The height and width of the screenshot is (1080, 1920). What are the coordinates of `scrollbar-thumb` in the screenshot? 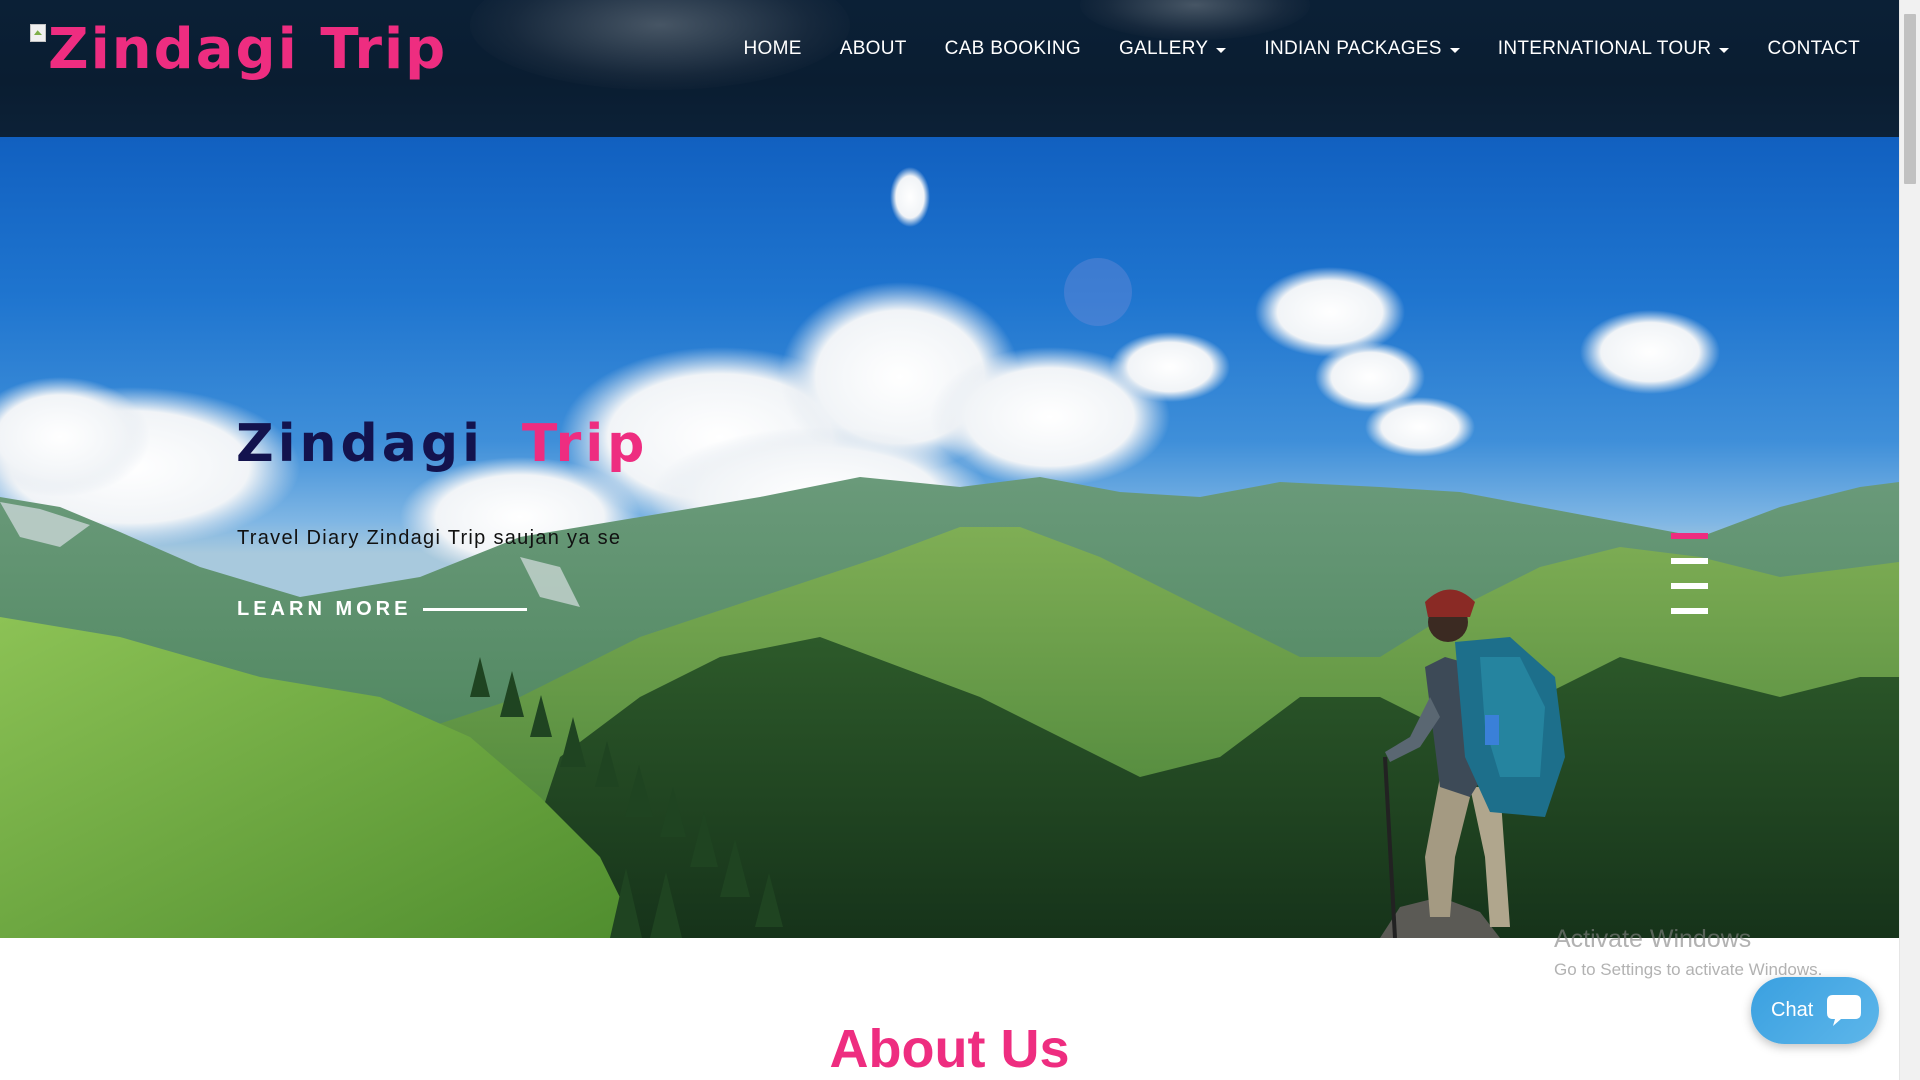 It's located at (1910, 99).